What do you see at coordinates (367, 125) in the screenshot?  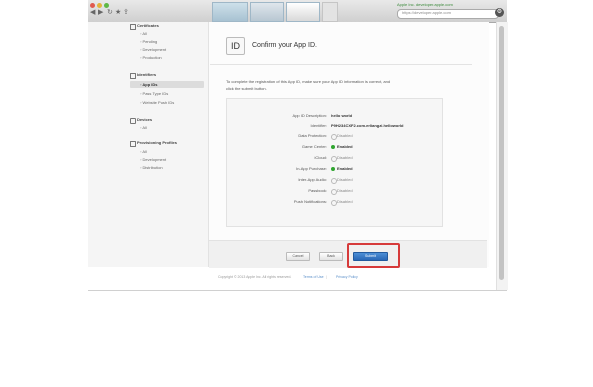 I see `value-identifier: P9H234CXF2.com.erliangzi.helloworld` at bounding box center [367, 125].